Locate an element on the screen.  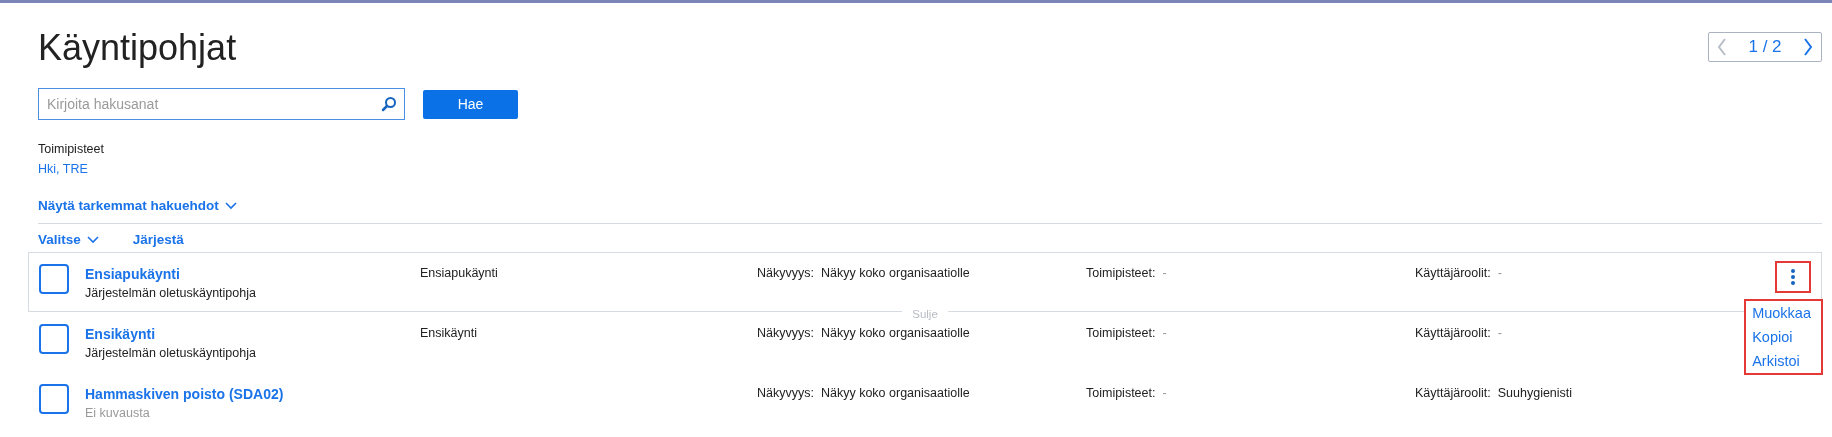
select-dropdown: Valitse is located at coordinates (68, 239).